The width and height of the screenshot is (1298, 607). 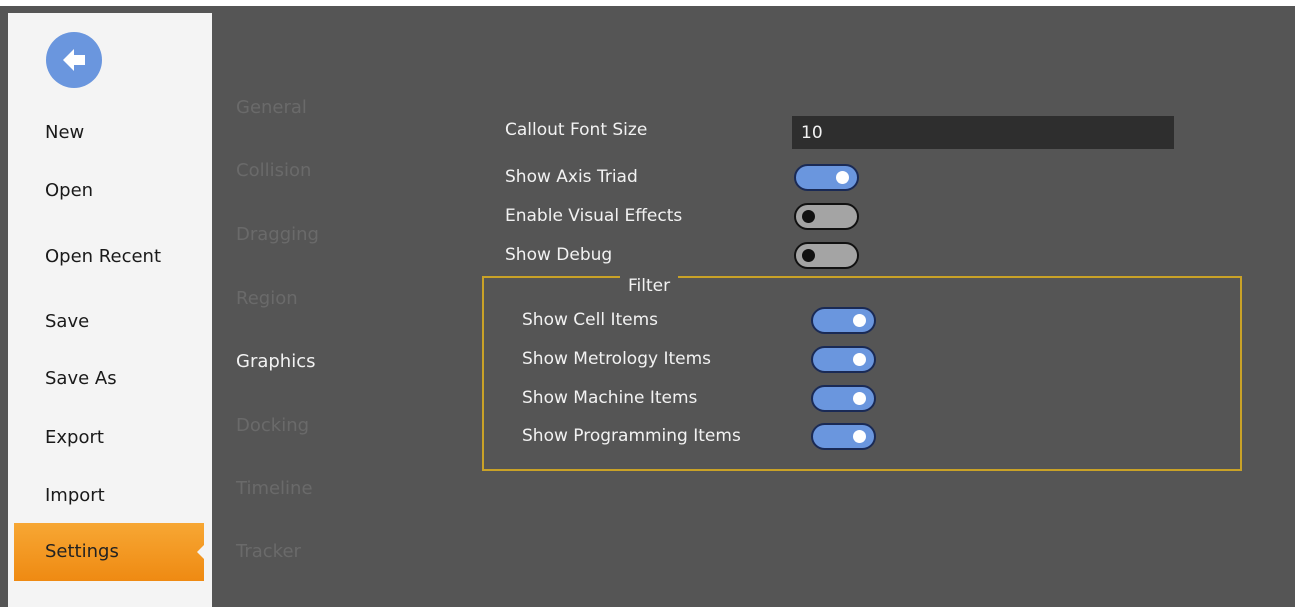 What do you see at coordinates (273, 170) in the screenshot?
I see `category-collision: Collision` at bounding box center [273, 170].